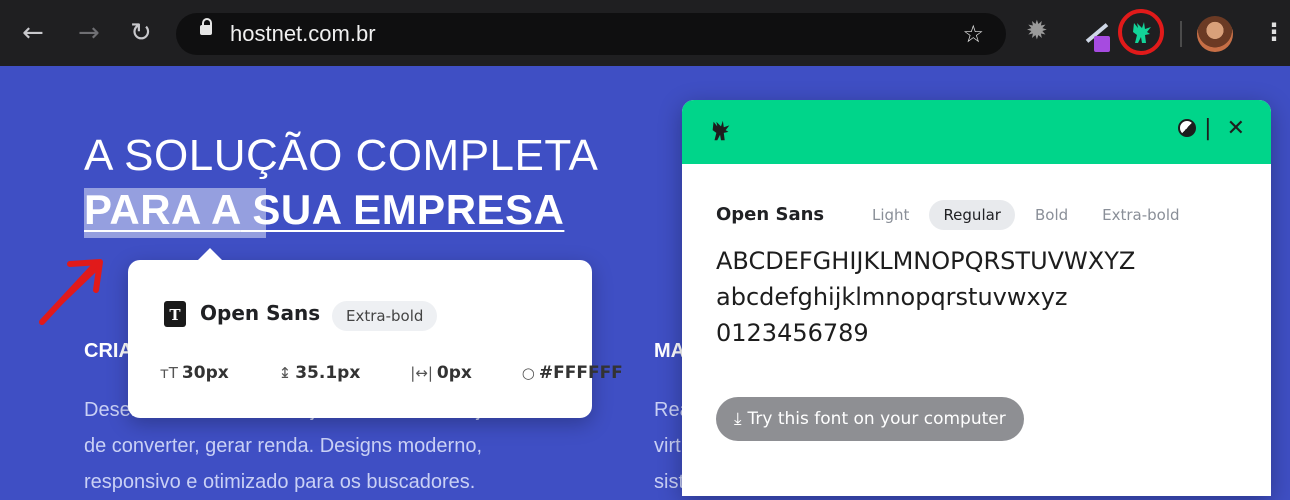  What do you see at coordinates (205, 373) in the screenshot?
I see `font-size-value: 30px` at bounding box center [205, 373].